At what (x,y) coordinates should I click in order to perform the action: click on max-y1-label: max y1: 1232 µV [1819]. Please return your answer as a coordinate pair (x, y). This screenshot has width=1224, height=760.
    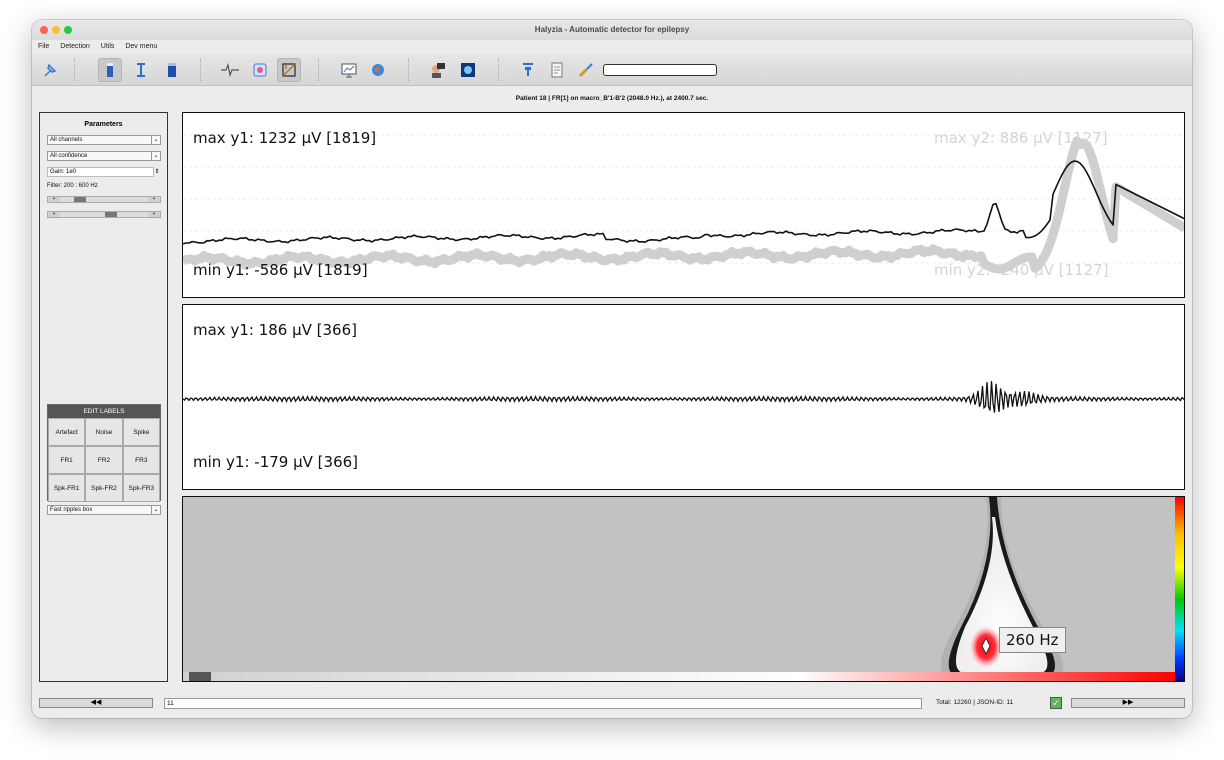
    Looking at the image, I should click on (285, 138).